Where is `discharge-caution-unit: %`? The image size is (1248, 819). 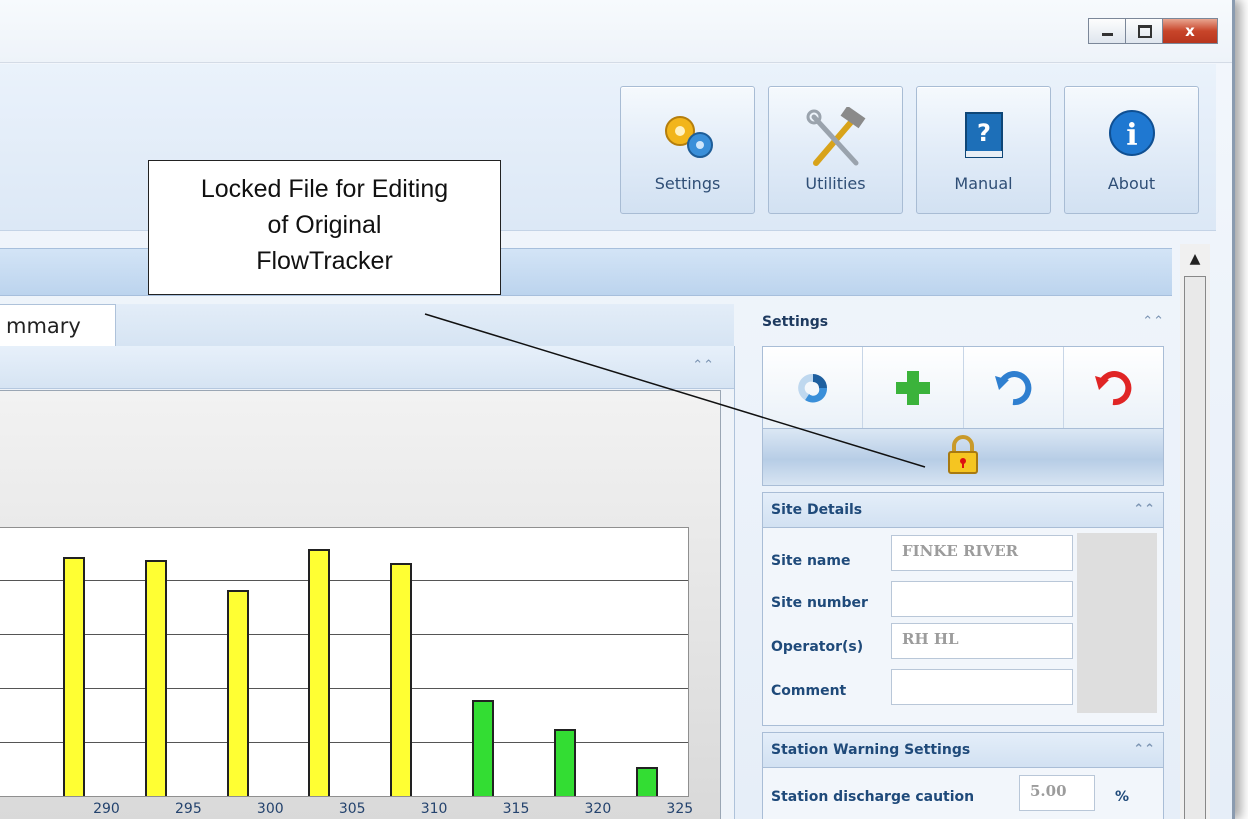
discharge-caution-unit: % is located at coordinates (1122, 797).